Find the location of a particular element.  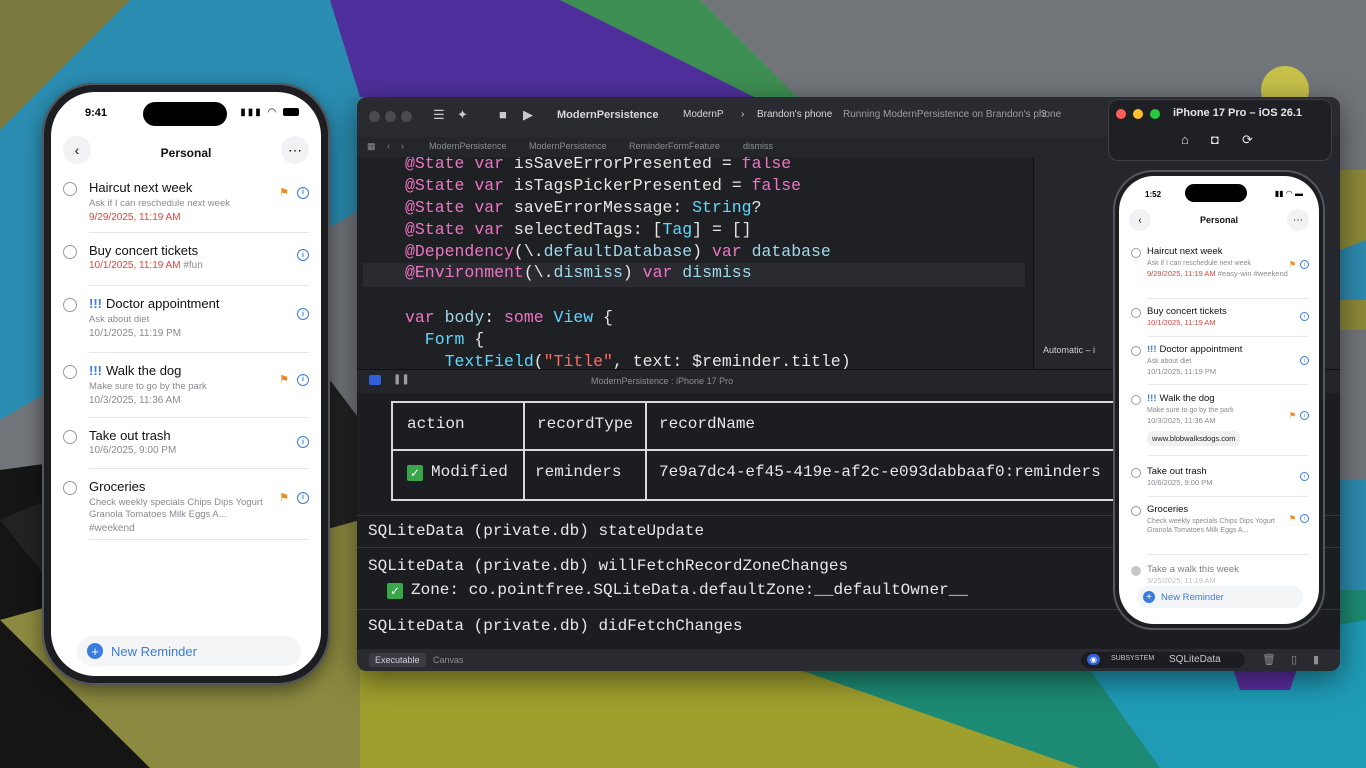

code-token: ? is located at coordinates (756, 207).